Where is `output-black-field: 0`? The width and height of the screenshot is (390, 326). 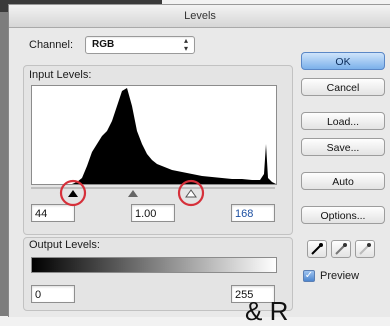 output-black-field: 0 is located at coordinates (53, 294).